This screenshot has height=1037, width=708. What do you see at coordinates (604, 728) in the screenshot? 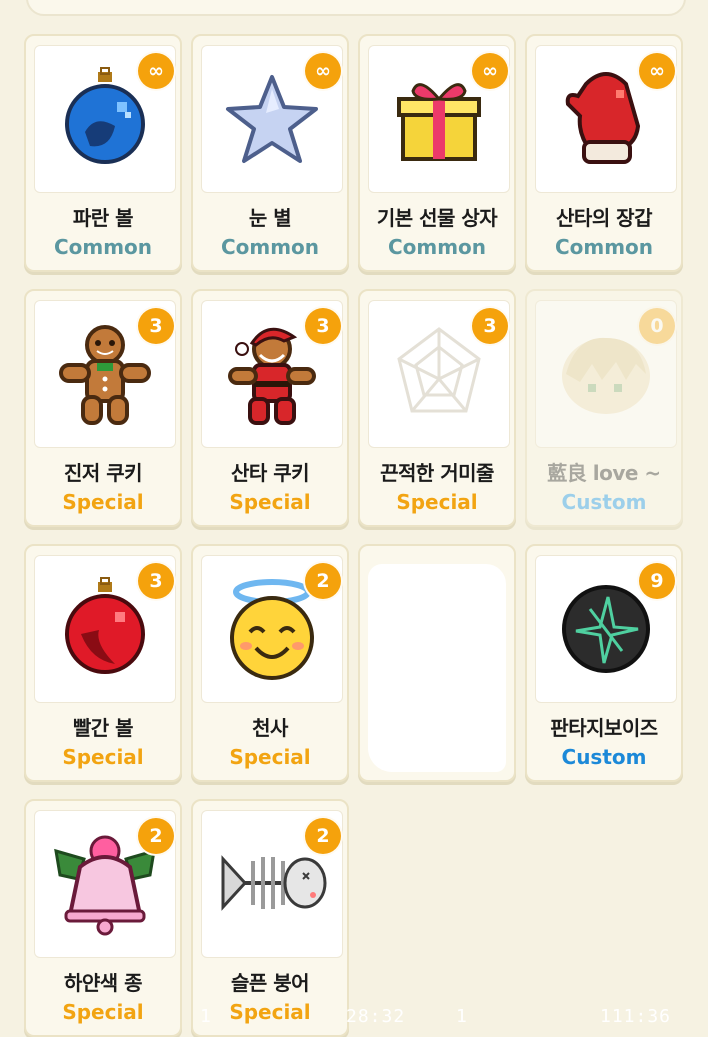
I see `item-name: 판타지보이즈` at bounding box center [604, 728].